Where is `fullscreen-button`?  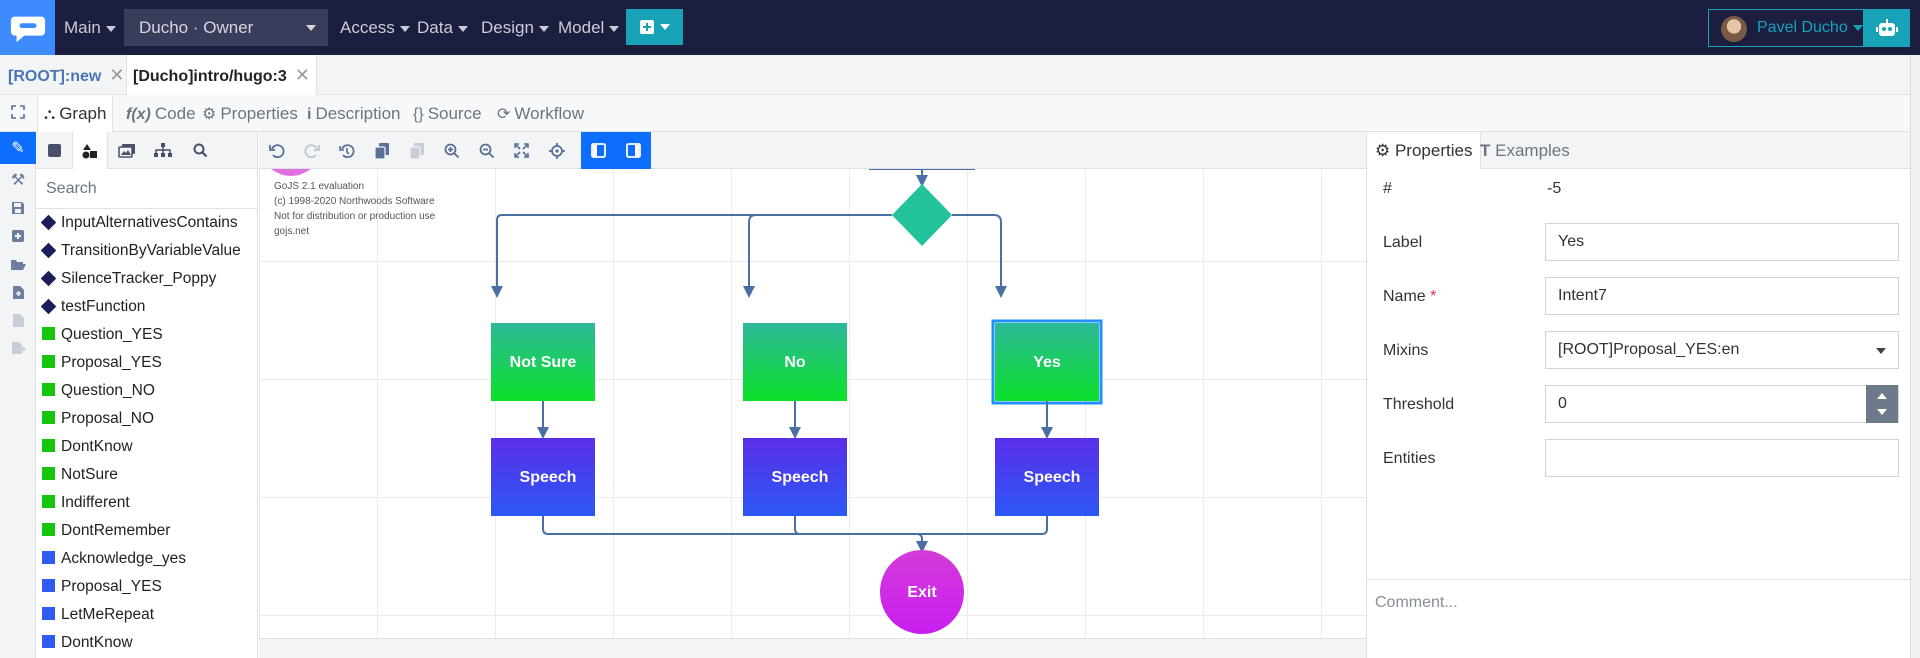
fullscreen-button is located at coordinates (18, 113).